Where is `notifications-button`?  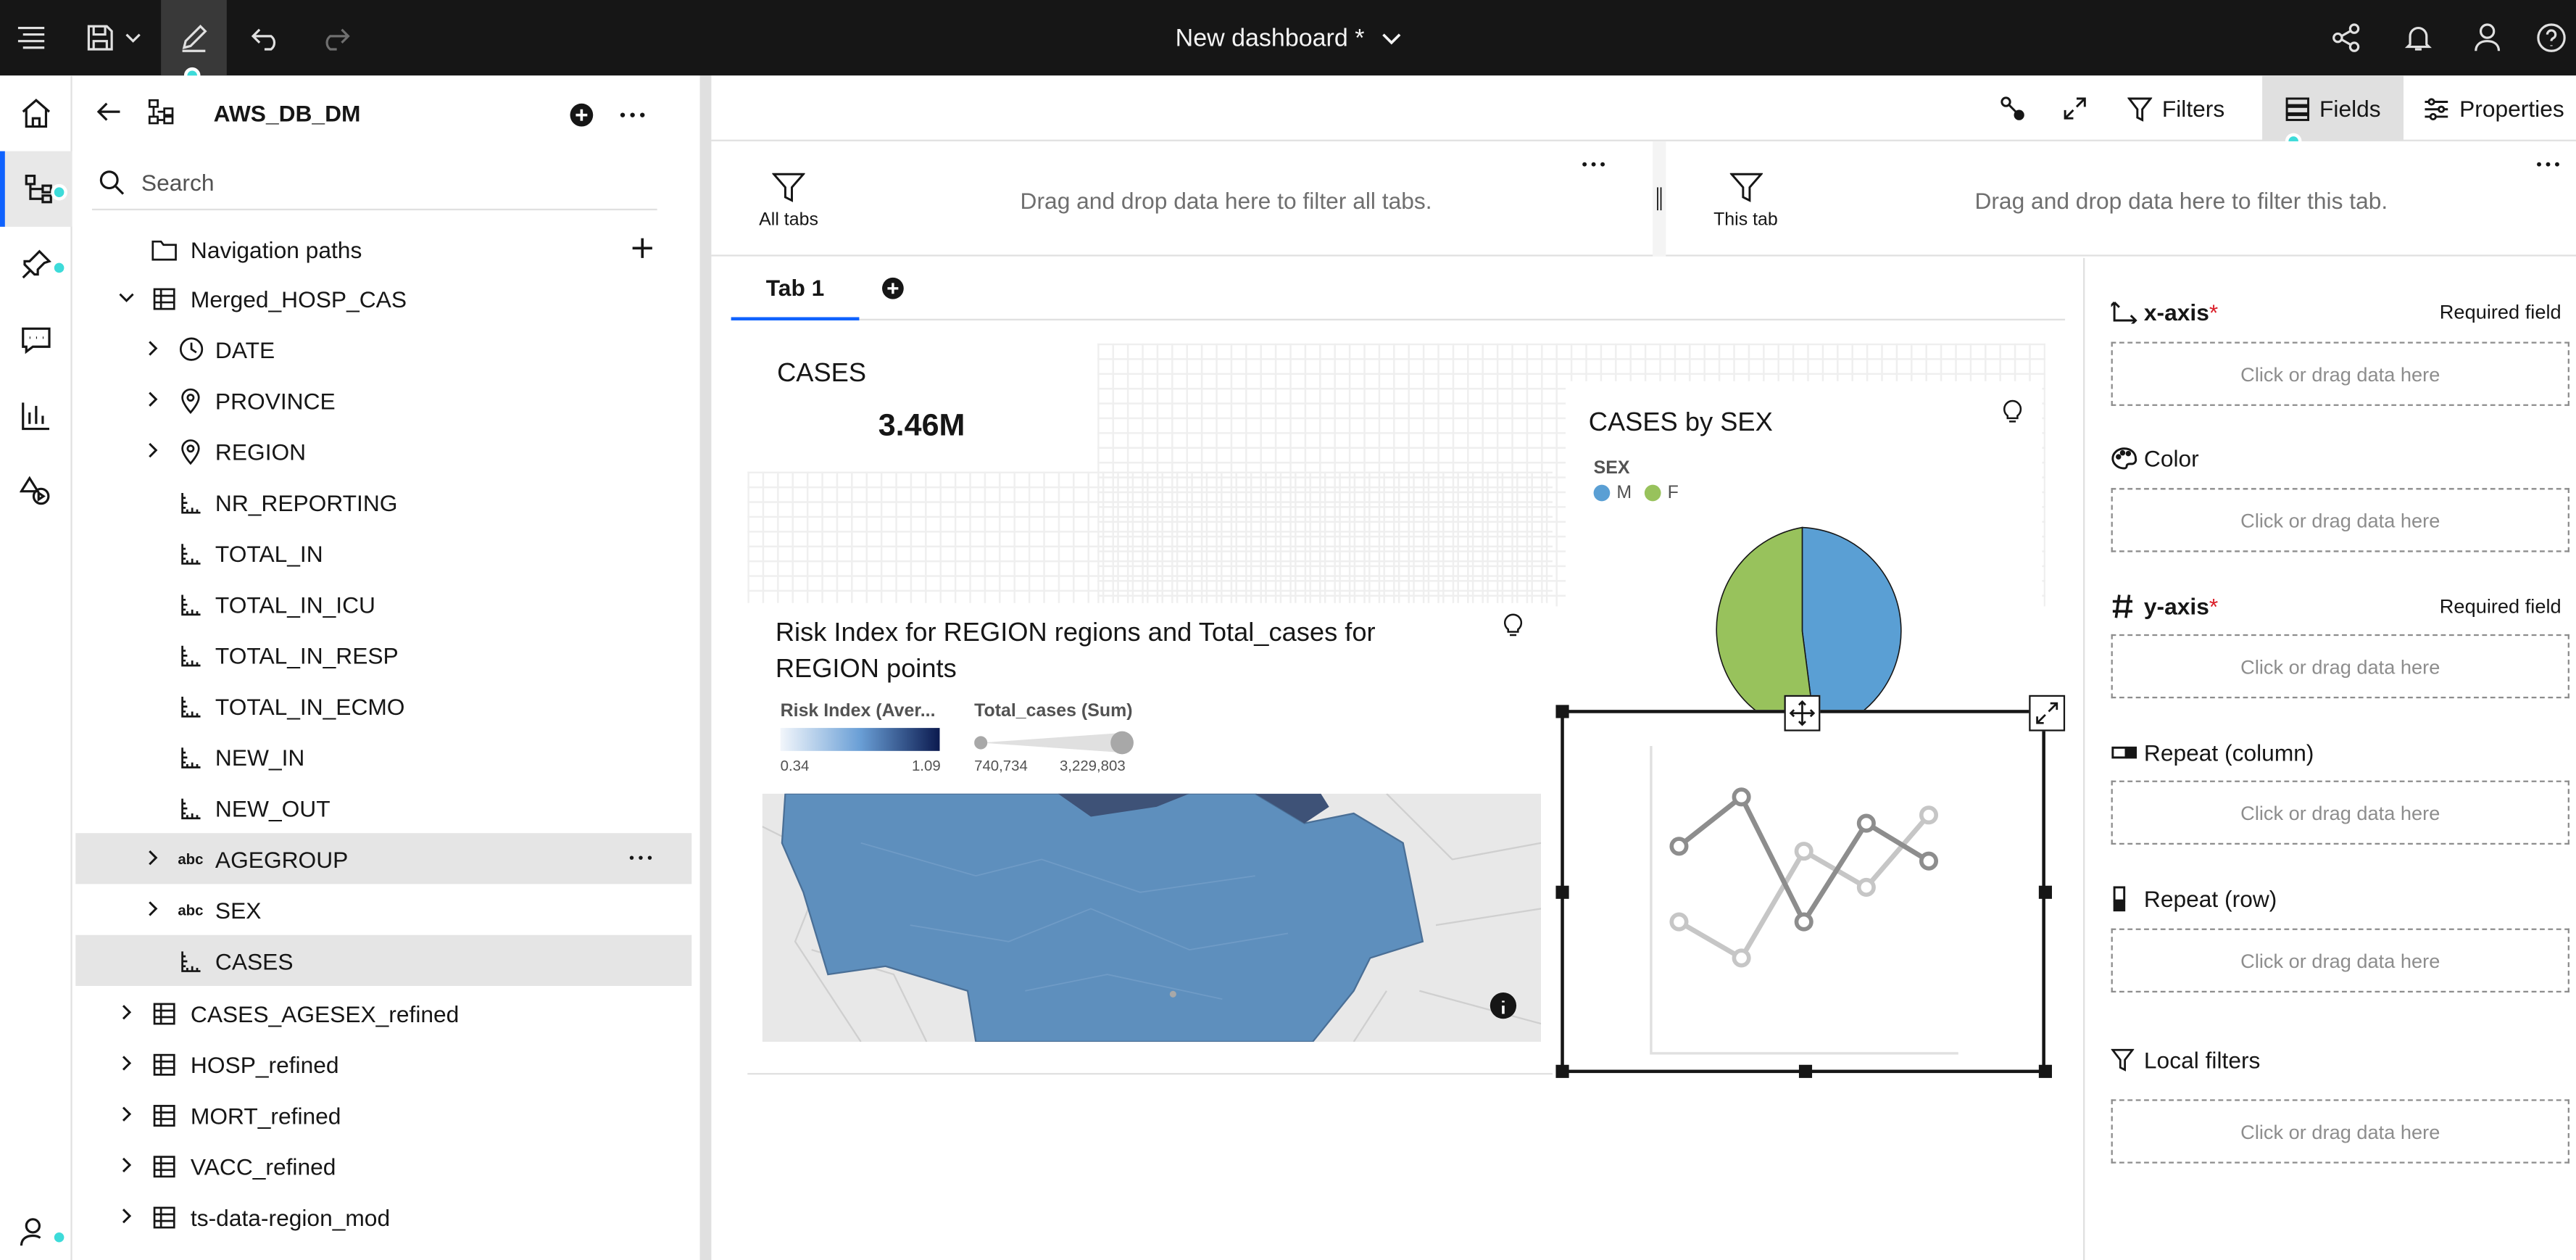 notifications-button is located at coordinates (2418, 37).